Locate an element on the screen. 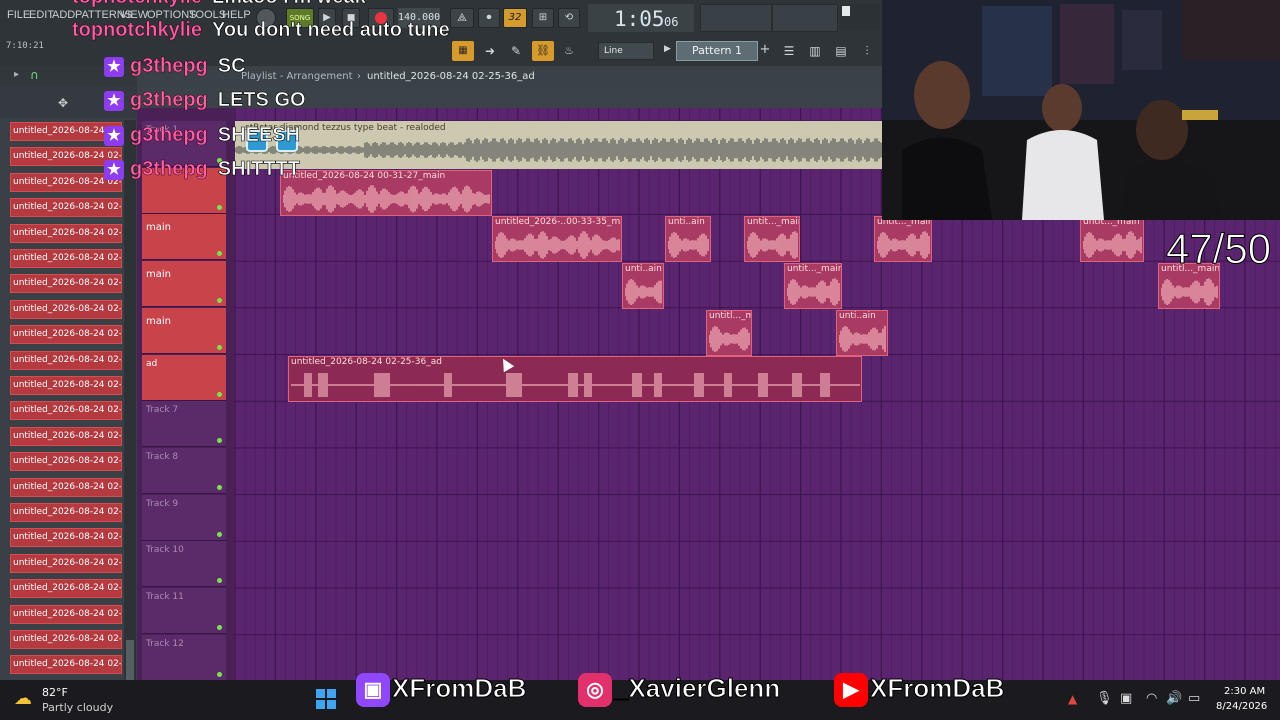  clip-label: untitled_2026-08-24 00-31-27_main is located at coordinates (364, 176).